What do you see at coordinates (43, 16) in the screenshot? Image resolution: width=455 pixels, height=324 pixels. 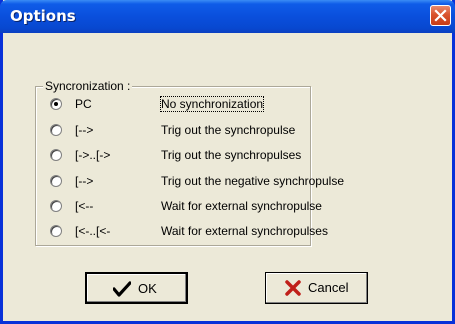 I see `window-title: Options` at bounding box center [43, 16].